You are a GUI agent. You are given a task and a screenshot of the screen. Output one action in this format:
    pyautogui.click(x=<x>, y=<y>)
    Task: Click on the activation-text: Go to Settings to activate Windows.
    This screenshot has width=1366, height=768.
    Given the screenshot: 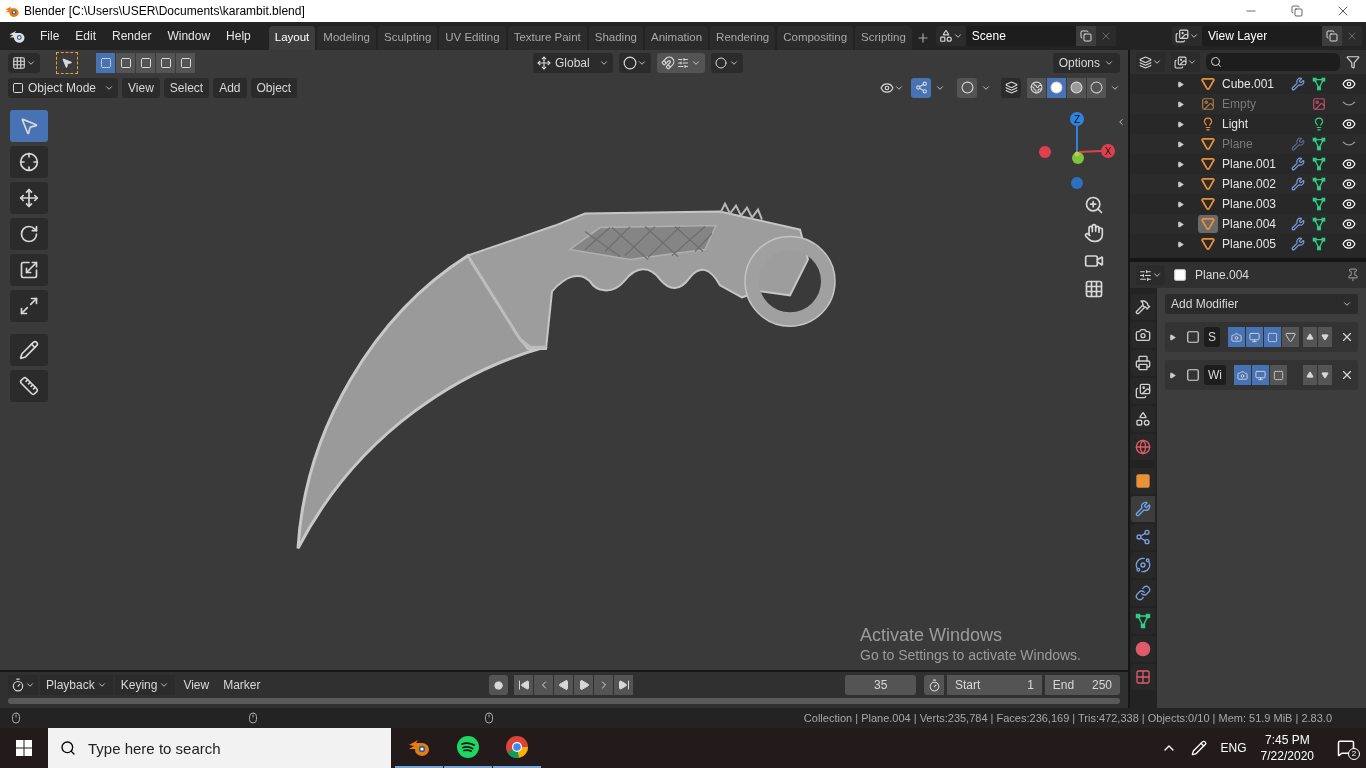 What is the action you would take?
    pyautogui.click(x=970, y=655)
    